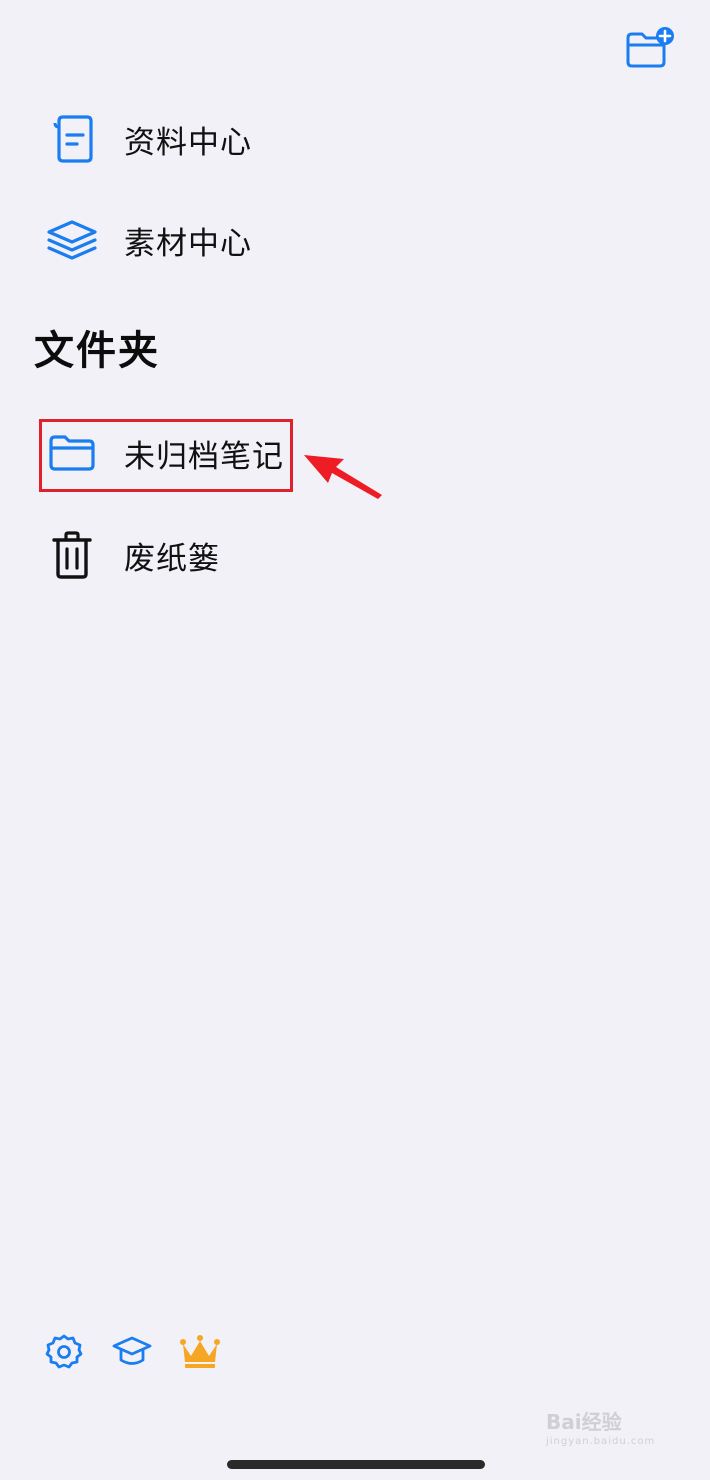 Image resolution: width=710 pixels, height=1480 pixels. I want to click on settings-button, so click(64, 1352).